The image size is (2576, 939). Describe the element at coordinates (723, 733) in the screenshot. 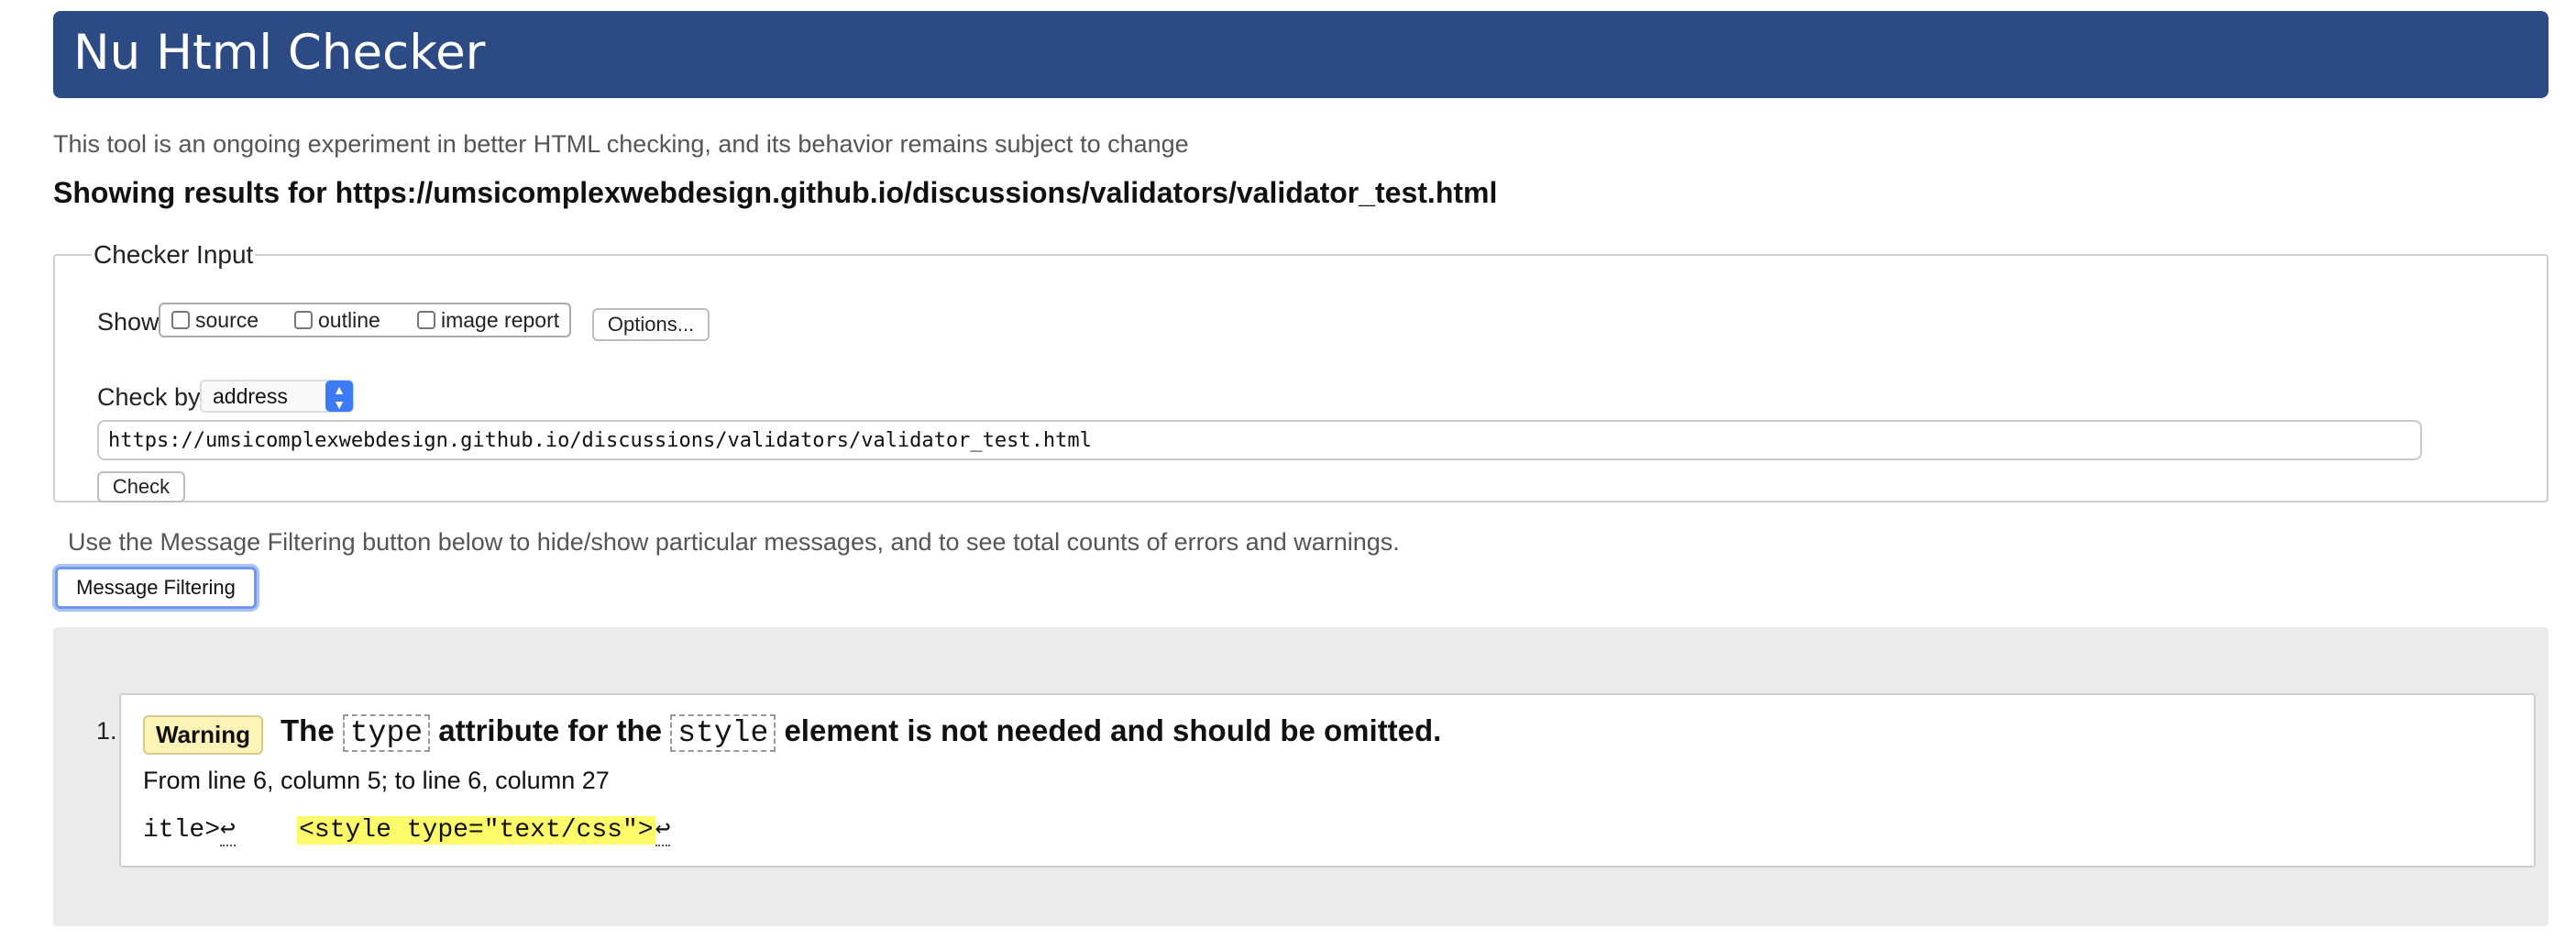

I see `code-chip-style: style` at that location.